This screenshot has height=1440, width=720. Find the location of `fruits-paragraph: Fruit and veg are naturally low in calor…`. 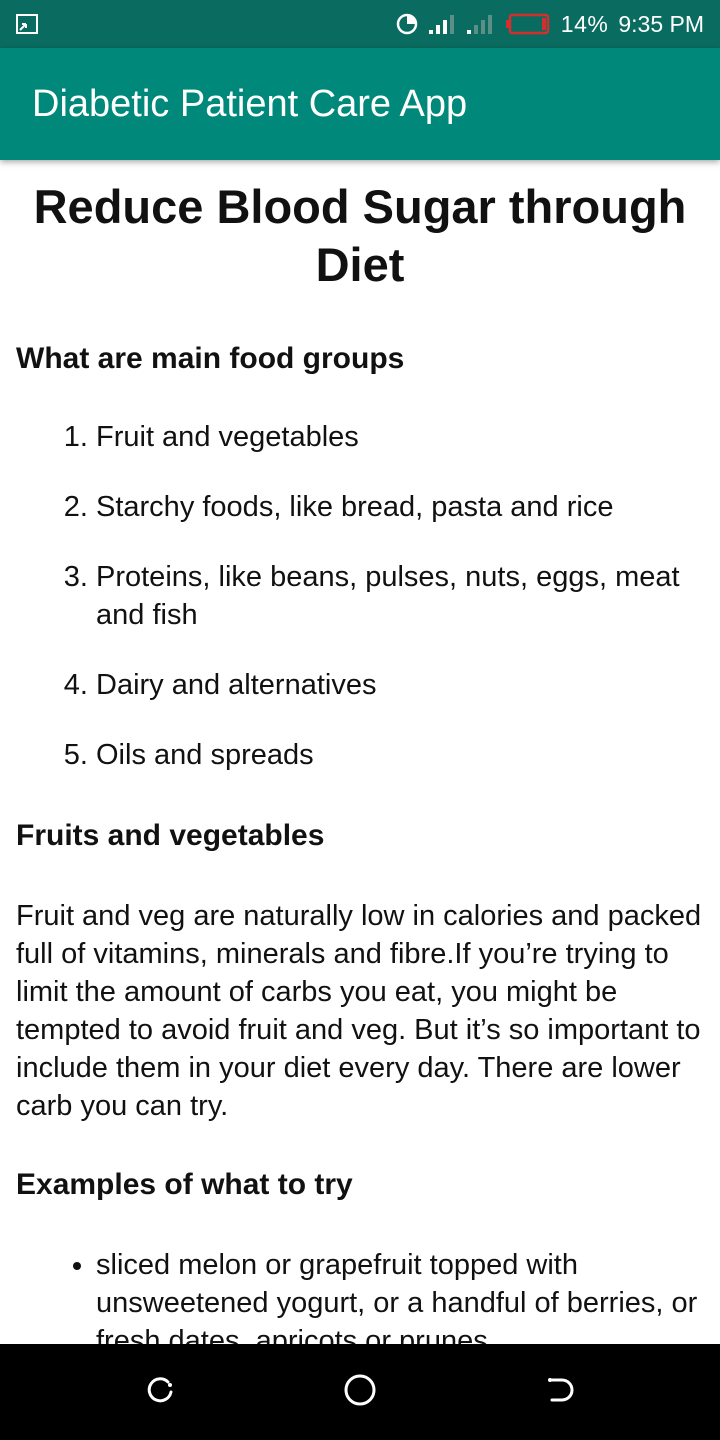

fruits-paragraph: Fruit and veg are naturally low in calor… is located at coordinates (359, 1011).